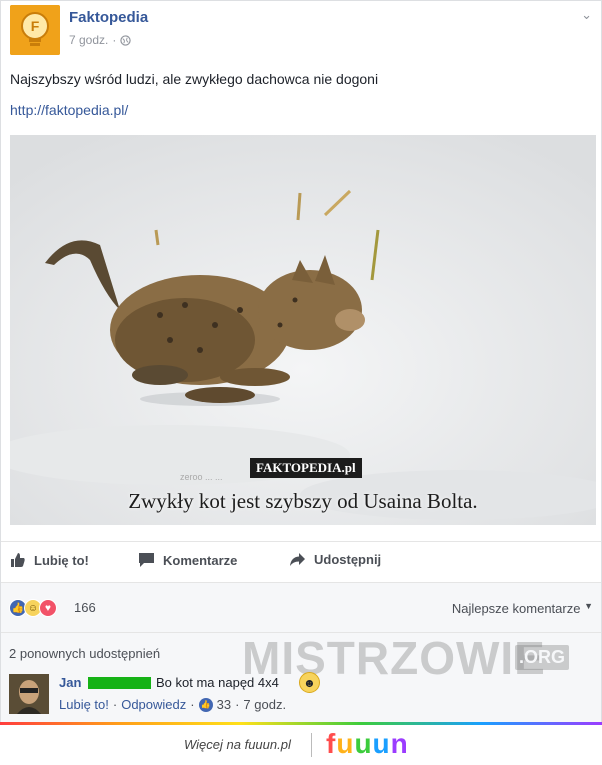 The height and width of the screenshot is (765, 602). Describe the element at coordinates (348, 559) in the screenshot. I see `share-label: Udostępnij` at that location.